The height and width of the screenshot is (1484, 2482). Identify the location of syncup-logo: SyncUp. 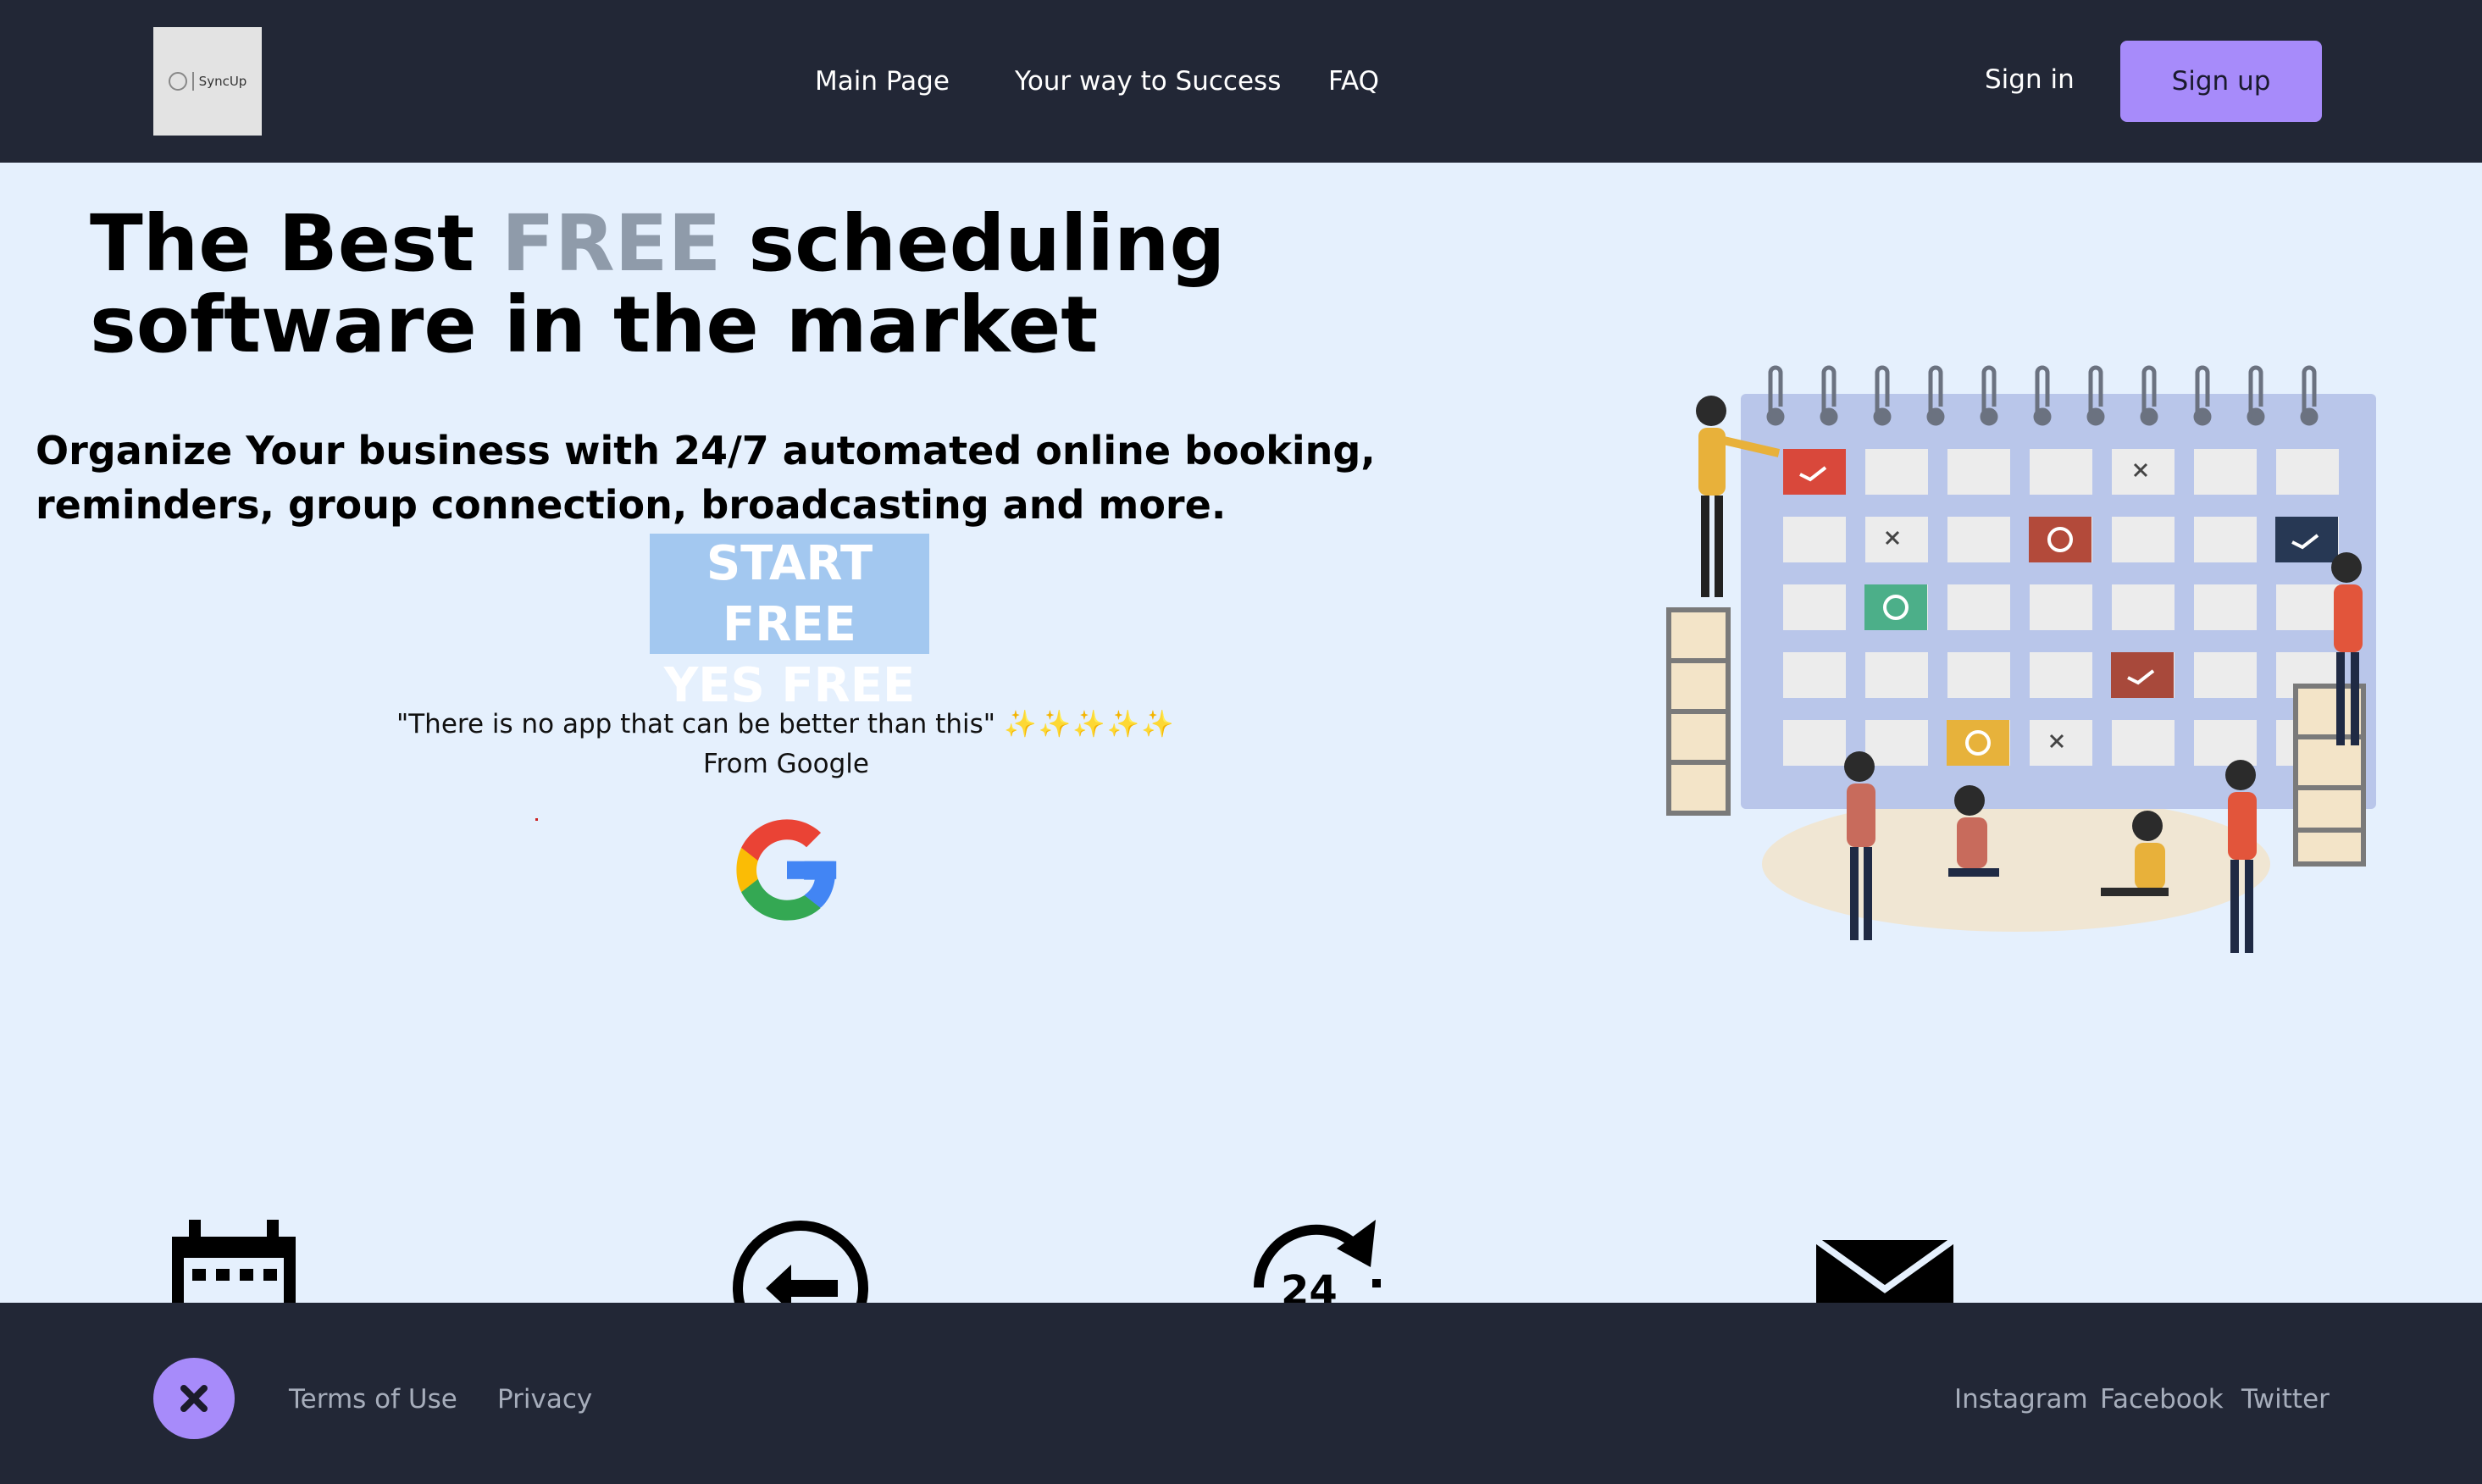
(207, 81).